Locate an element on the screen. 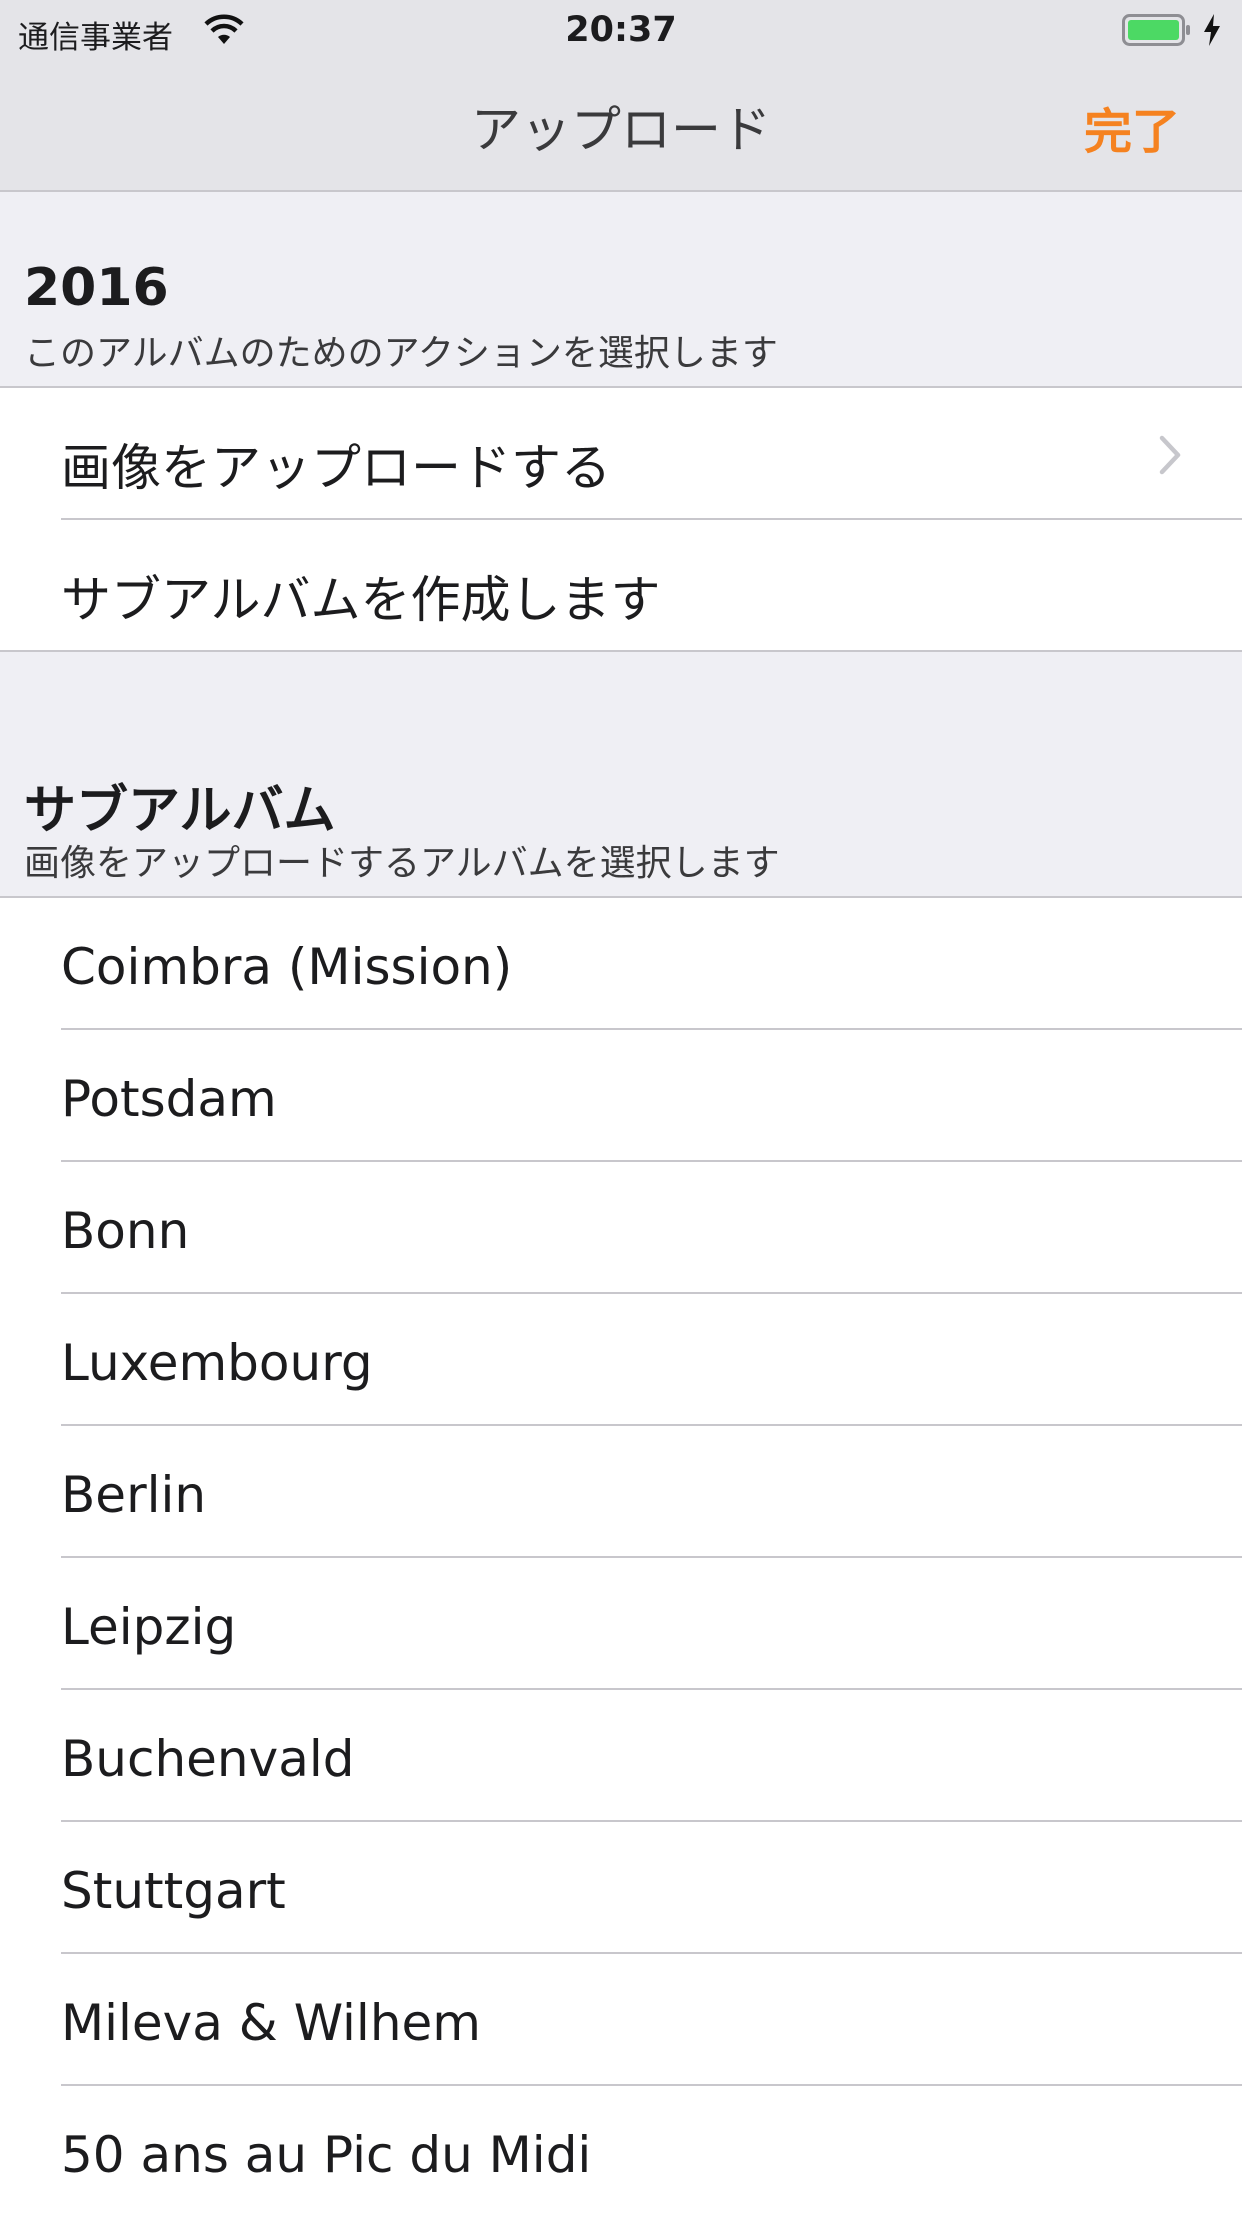 The width and height of the screenshot is (1242, 2236). row-label: 50 ans au Pic du Midi is located at coordinates (326, 2155).